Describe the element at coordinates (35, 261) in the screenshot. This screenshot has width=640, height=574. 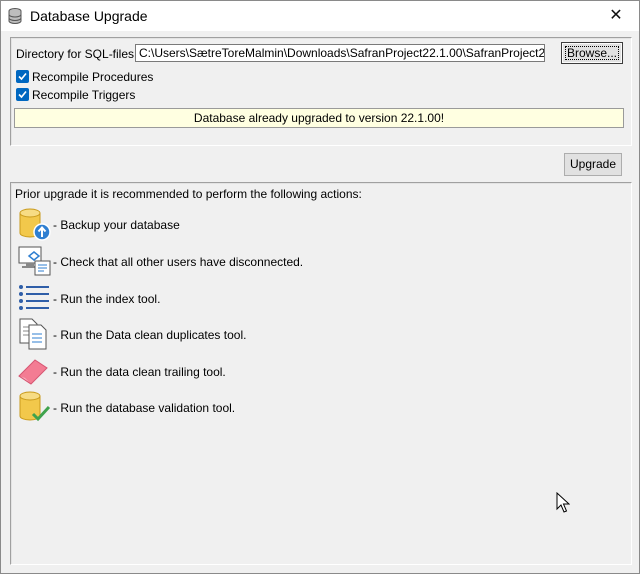
I see `users-disconnect-icon` at that location.